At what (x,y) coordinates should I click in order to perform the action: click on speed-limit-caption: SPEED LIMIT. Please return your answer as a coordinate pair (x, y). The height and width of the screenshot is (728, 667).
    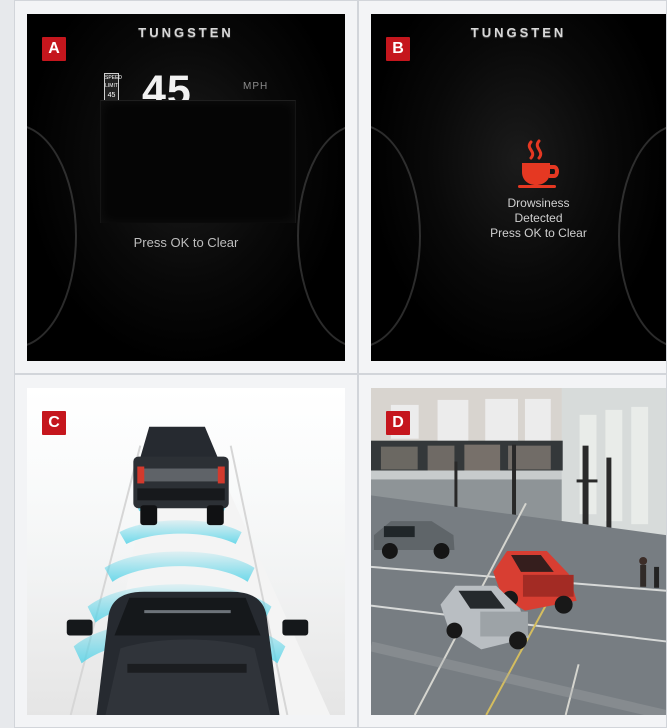
    Looking at the image, I should click on (113, 82).